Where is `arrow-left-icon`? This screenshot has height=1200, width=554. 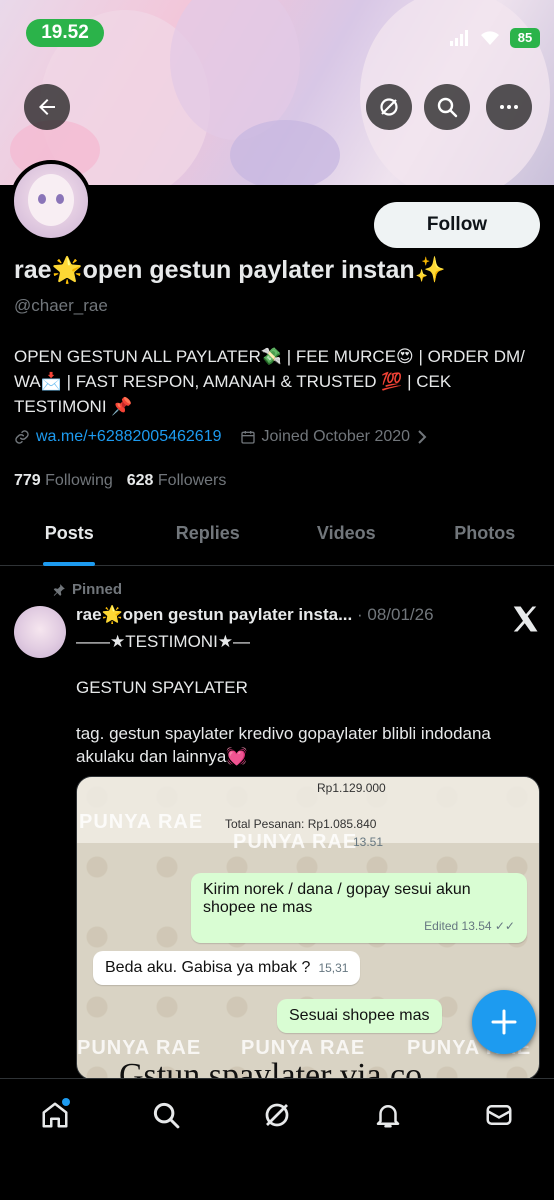 arrow-left-icon is located at coordinates (47, 107).